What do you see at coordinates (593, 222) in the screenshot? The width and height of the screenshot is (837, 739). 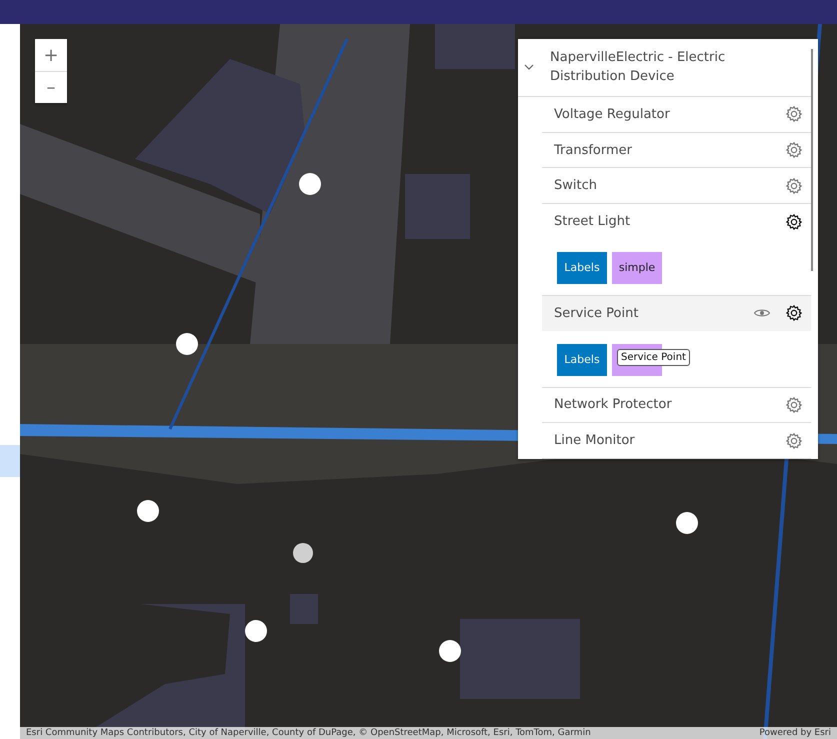 I see `layer-name: Street Light` at bounding box center [593, 222].